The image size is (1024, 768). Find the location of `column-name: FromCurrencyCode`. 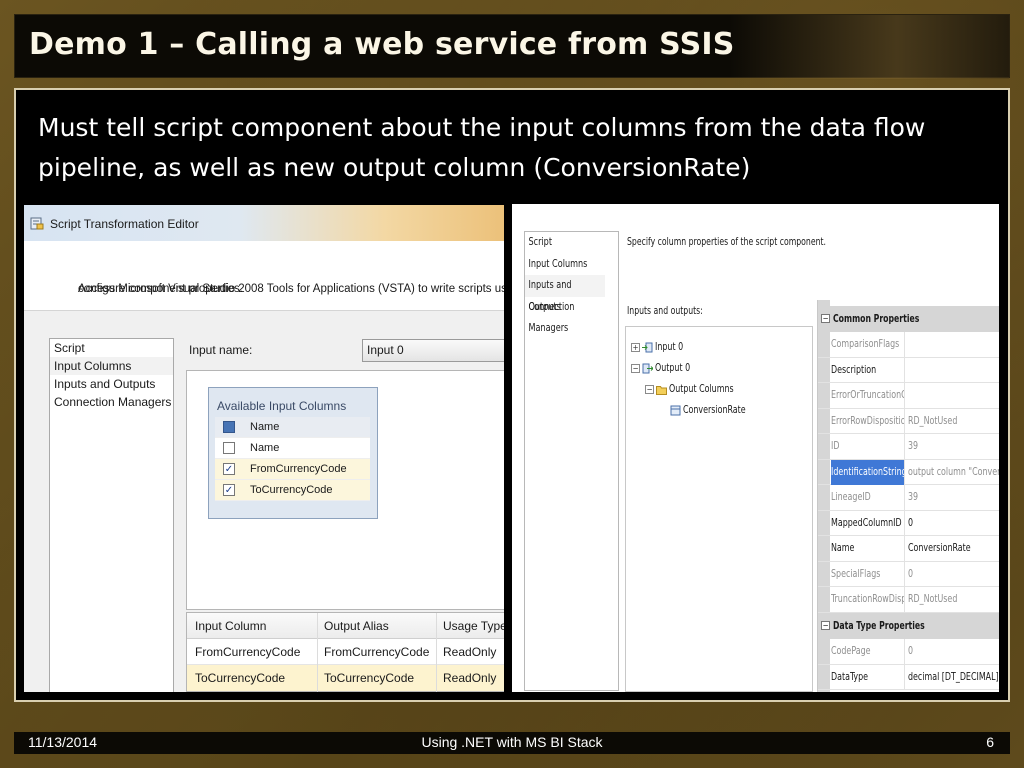

column-name: FromCurrencyCode is located at coordinates (298, 469).